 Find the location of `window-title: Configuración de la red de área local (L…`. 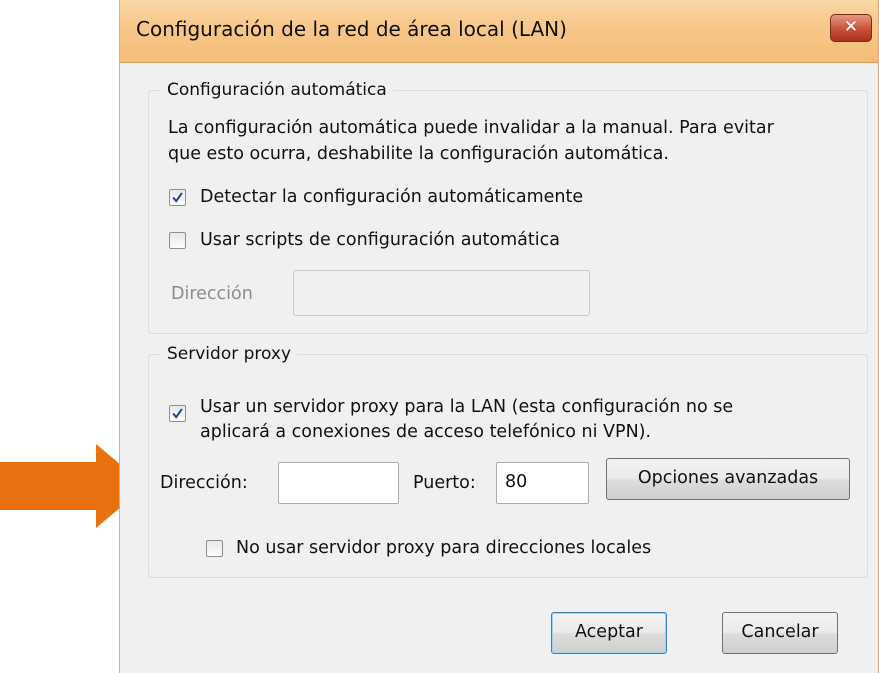

window-title: Configuración de la red de área local (L… is located at coordinates (351, 29).